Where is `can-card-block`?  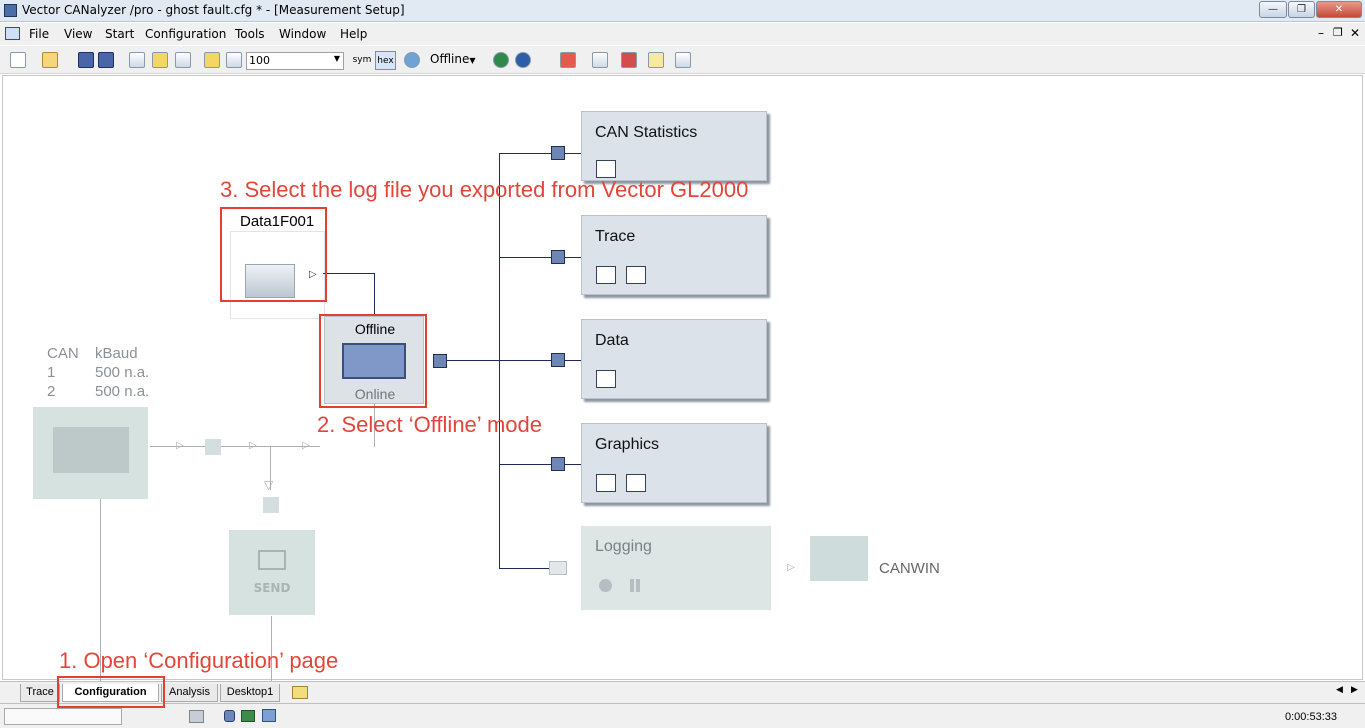 can-card-block is located at coordinates (90, 453).